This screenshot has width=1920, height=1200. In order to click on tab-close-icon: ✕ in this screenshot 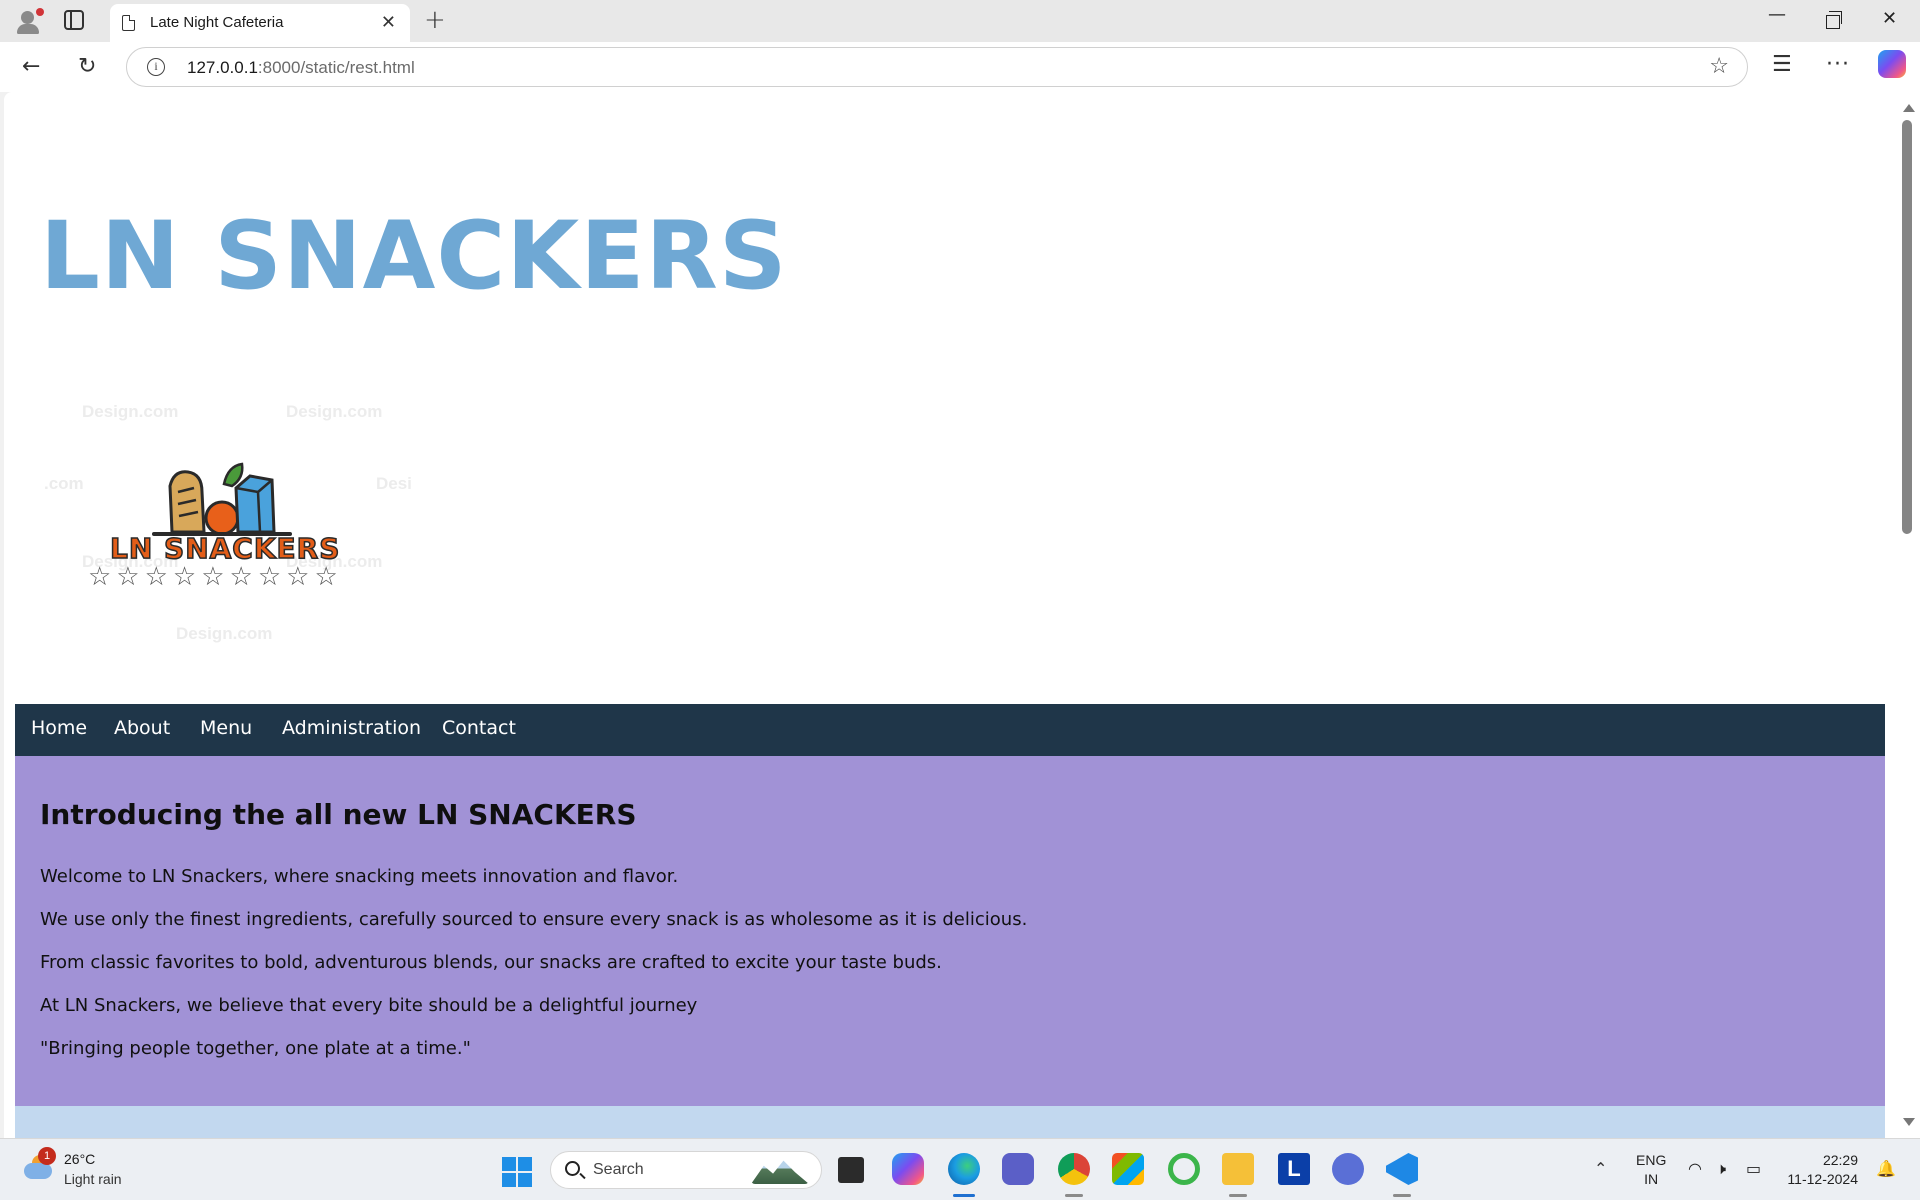, I will do `click(388, 22)`.